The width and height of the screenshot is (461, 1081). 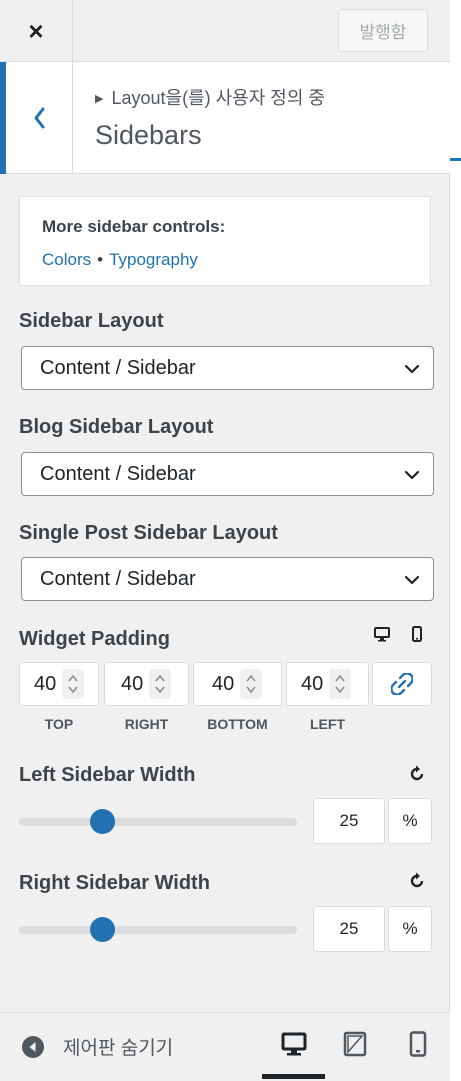 What do you see at coordinates (134, 226) in the screenshot?
I see `more-controls-title: More sidebar controls:` at bounding box center [134, 226].